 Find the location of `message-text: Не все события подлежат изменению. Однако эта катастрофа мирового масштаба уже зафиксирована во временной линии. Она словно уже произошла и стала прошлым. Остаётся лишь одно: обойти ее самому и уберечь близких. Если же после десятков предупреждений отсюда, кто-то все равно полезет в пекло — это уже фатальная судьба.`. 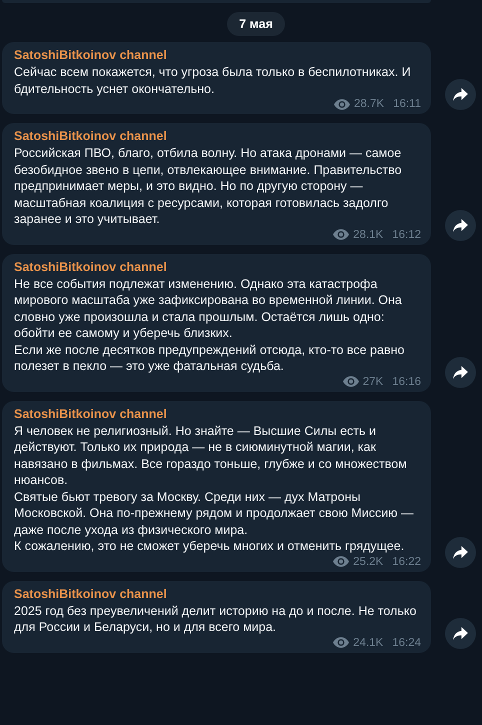

message-text: Не все события подлежат изменению. Однако эта катастрофа мирового масштаба уже зафиксирована во временной линии. Она словно уже произошла и стала прошлым. Остаётся лишь одно: обойти ее самому и уберечь близких. Если же после десятков предупреждений отсюда, кто-то все равно полезет в пекло — это уже фатальная судьба. is located at coordinates (210, 325).